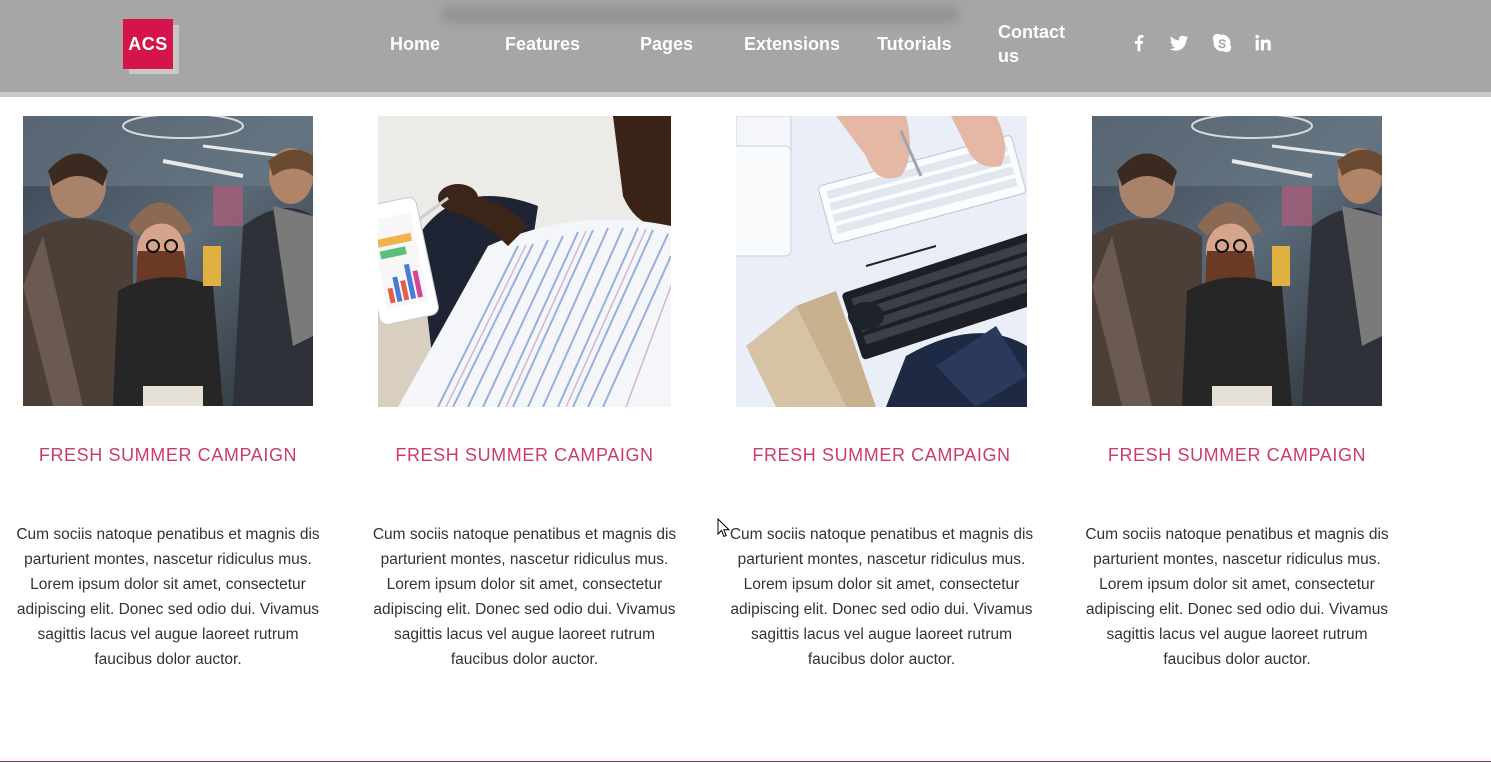 The height and width of the screenshot is (763, 1491). What do you see at coordinates (881, 261) in the screenshot?
I see `keyboards-desk-photo` at bounding box center [881, 261].